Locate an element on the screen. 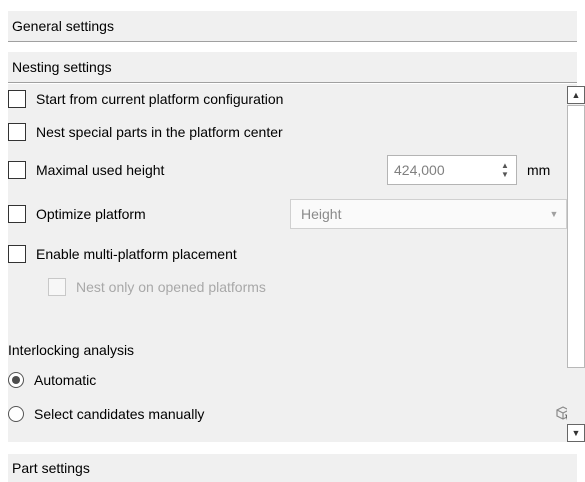 Image resolution: width=585 pixels, height=482 pixels. optimize-platform-checkbox is located at coordinates (17, 214).